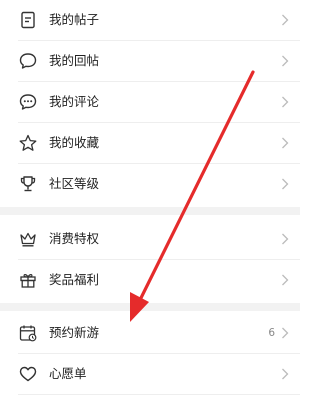 Image resolution: width=320 pixels, height=400 pixels. Describe the element at coordinates (28, 239) in the screenshot. I see `crown-icon` at that location.